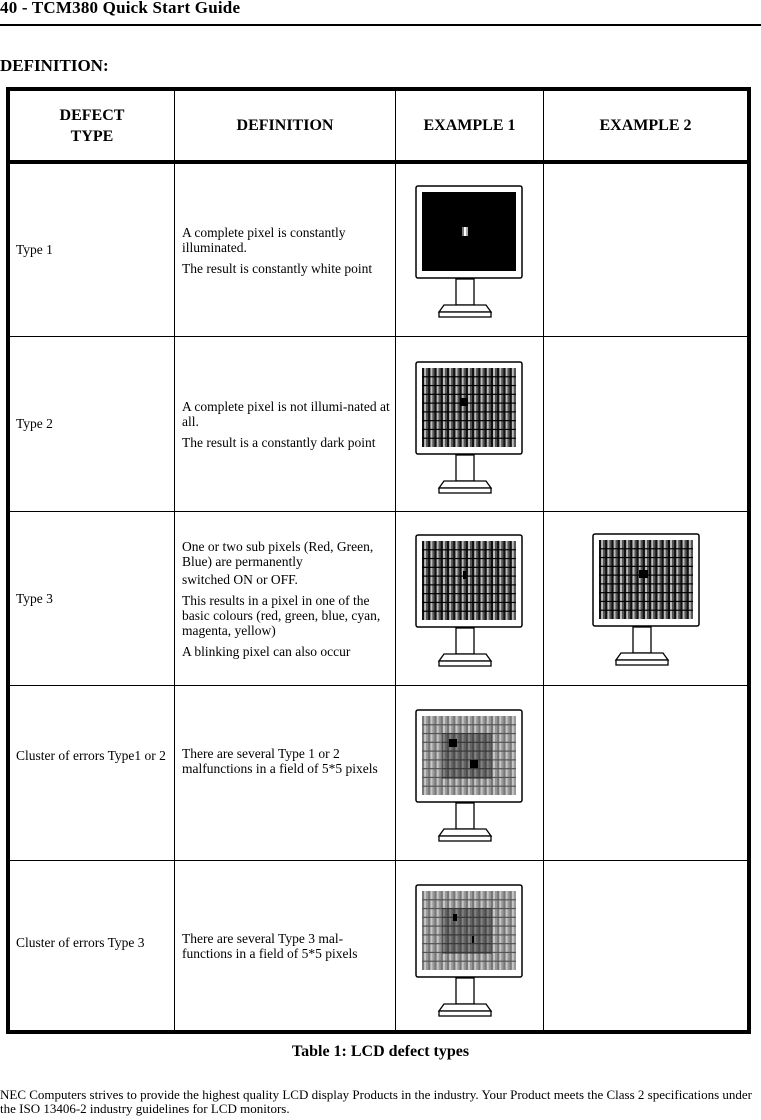 This screenshot has height=1120, width=761. What do you see at coordinates (266, 651) in the screenshot?
I see `definition-text: A blinking pixel can also occur` at bounding box center [266, 651].